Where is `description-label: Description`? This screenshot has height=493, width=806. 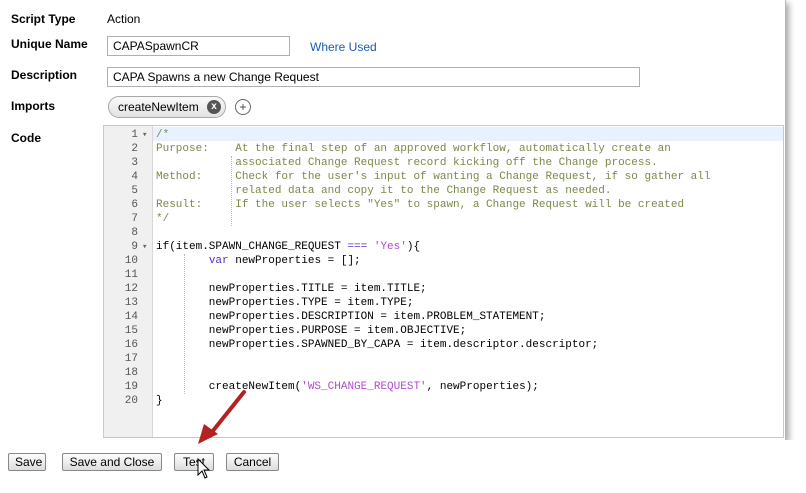
description-label: Description is located at coordinates (44, 75).